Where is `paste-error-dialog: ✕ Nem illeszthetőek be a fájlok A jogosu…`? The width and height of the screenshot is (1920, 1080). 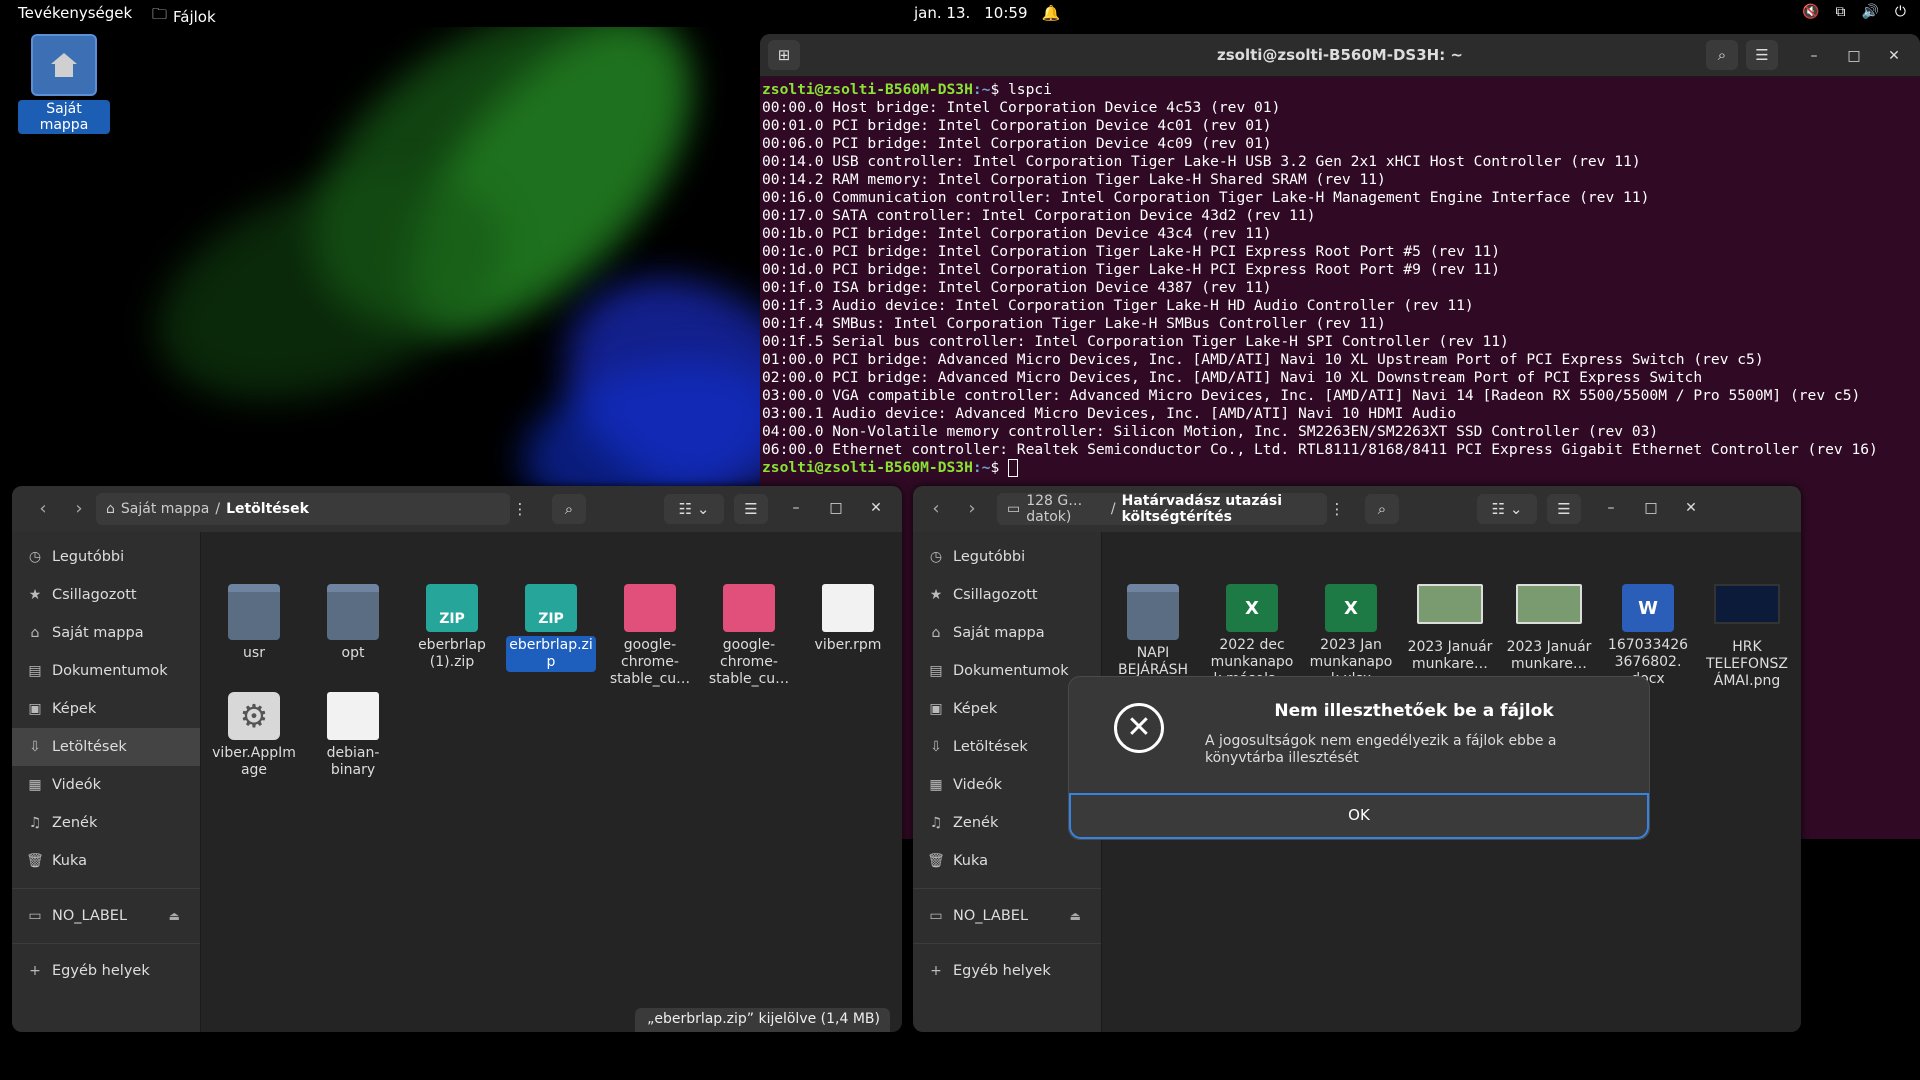
paste-error-dialog: ✕ Nem illeszthetőek be a fájlok A jogosu… is located at coordinates (1359, 758).